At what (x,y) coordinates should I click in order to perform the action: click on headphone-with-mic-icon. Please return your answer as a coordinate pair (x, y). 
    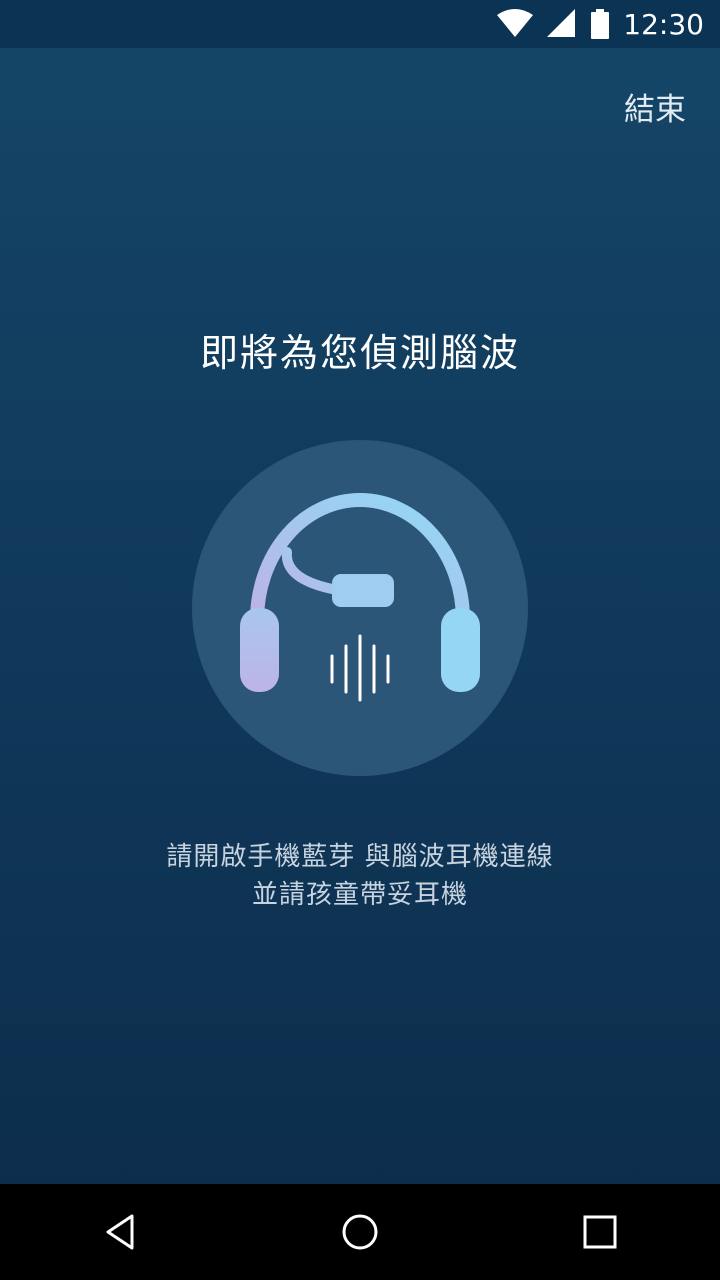
    Looking at the image, I should click on (360, 597).